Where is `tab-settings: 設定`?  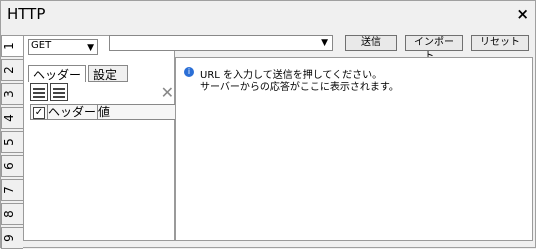 tab-settings: 設定 is located at coordinates (108, 73).